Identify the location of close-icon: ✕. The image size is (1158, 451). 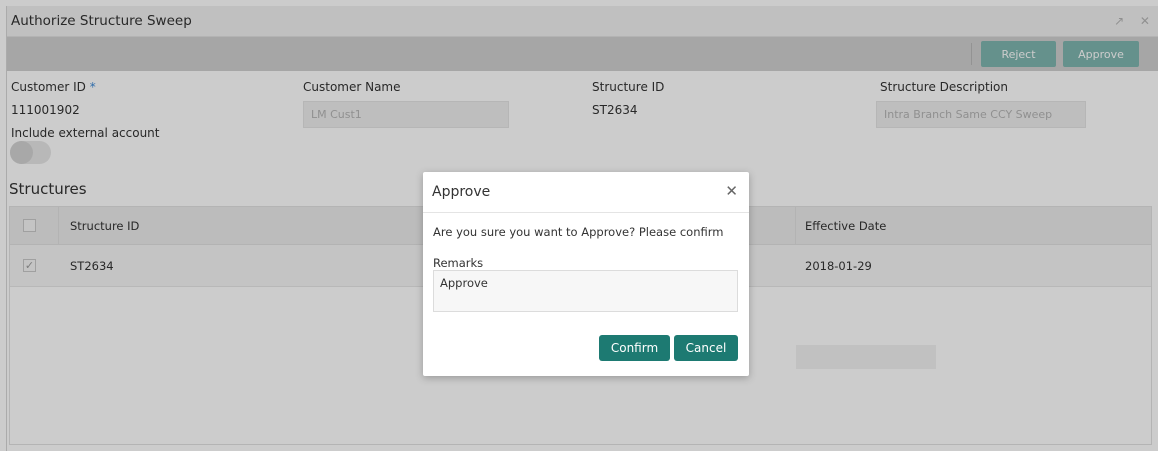
(731, 191).